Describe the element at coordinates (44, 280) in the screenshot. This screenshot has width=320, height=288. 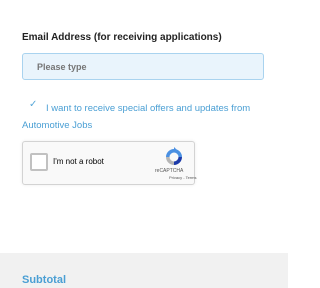
I see `subtotal-label: Subtotal` at that location.